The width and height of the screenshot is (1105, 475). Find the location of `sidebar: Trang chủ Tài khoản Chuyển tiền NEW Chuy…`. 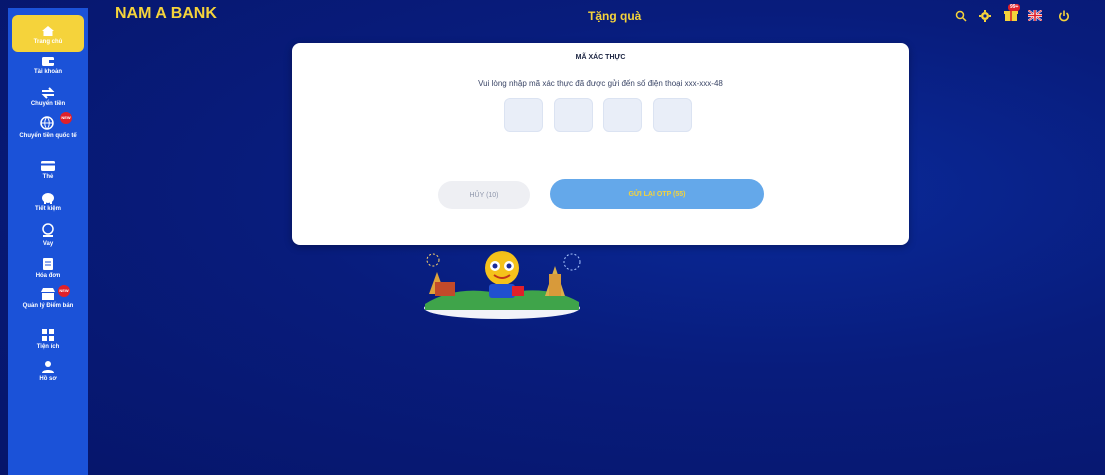

sidebar: Trang chủ Tài khoản Chuyển tiền NEW Chuy… is located at coordinates (48, 241).